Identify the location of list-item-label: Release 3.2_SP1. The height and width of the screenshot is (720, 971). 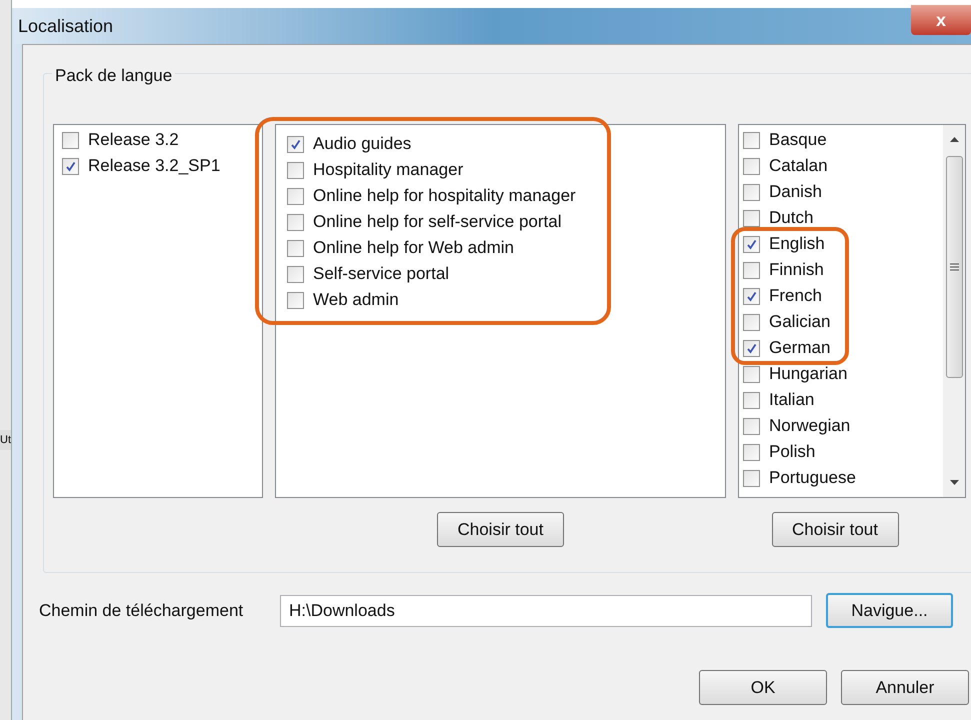
(154, 166).